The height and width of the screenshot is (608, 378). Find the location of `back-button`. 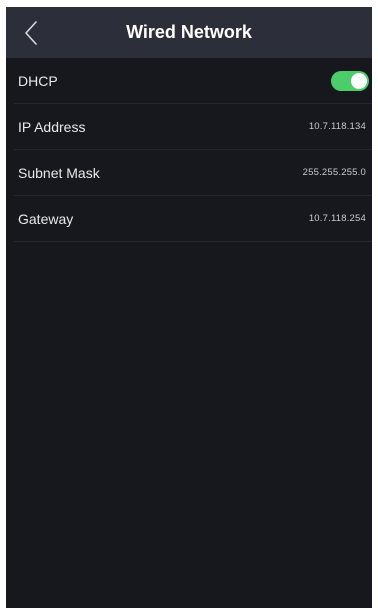

back-button is located at coordinates (33, 33).